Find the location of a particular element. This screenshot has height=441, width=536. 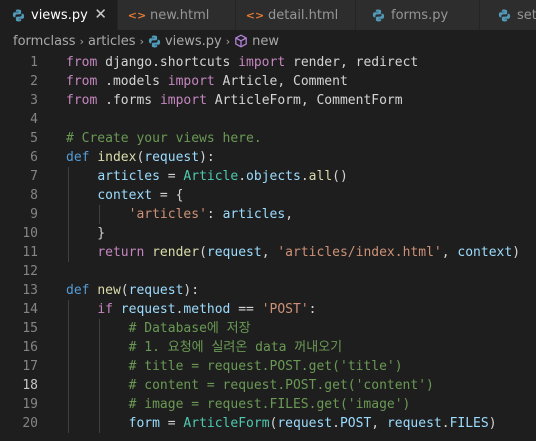

code-token: ArticleForm, CommentForm is located at coordinates (304, 100).